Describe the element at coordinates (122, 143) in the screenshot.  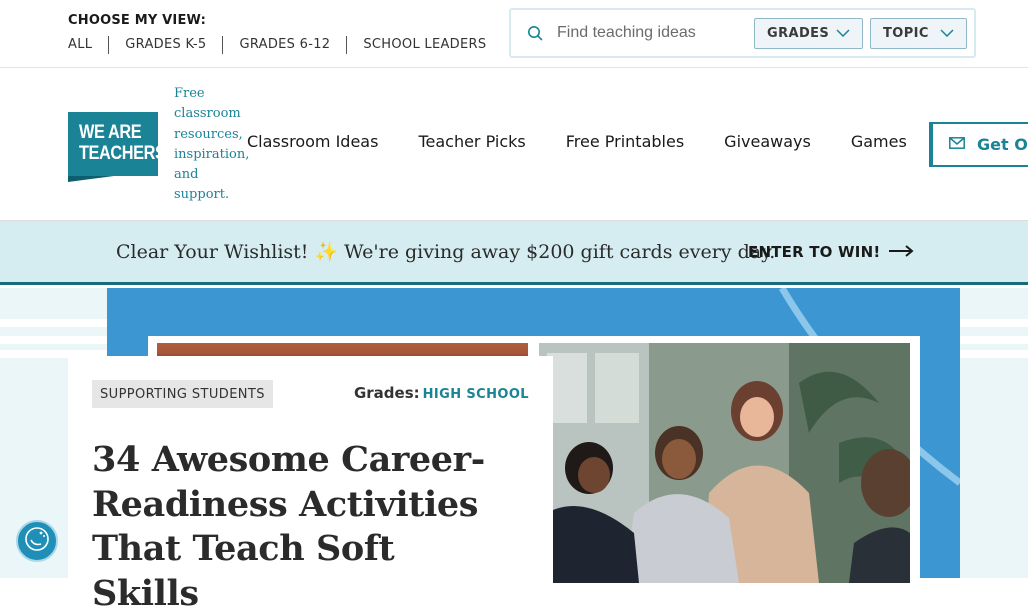
I see `logo-text: WE ARE TEACHERS` at that location.